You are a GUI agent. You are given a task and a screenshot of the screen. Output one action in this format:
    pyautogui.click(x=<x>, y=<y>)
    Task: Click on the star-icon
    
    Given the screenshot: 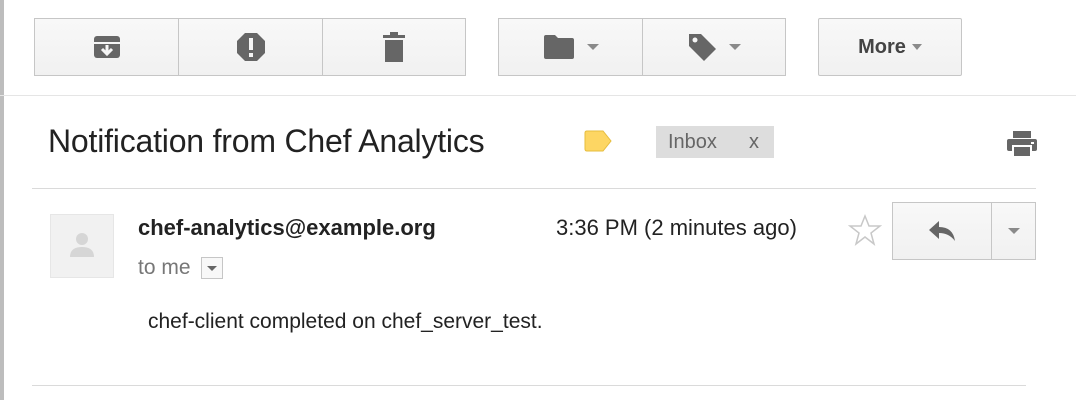 What is the action you would take?
    pyautogui.click(x=865, y=232)
    